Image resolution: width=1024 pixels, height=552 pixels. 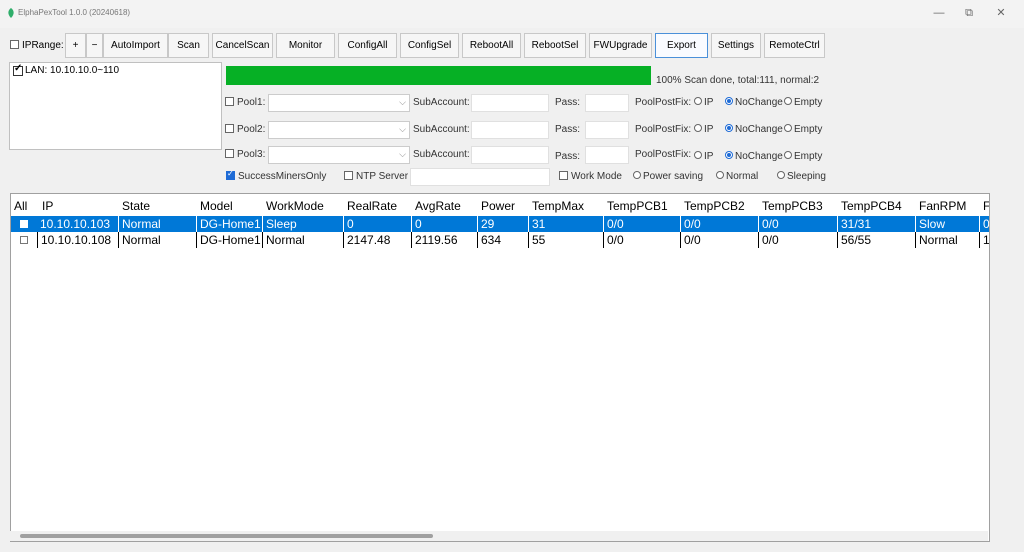 What do you see at coordinates (499, 536) in the screenshot?
I see `horizontal-scrollbar` at bounding box center [499, 536].